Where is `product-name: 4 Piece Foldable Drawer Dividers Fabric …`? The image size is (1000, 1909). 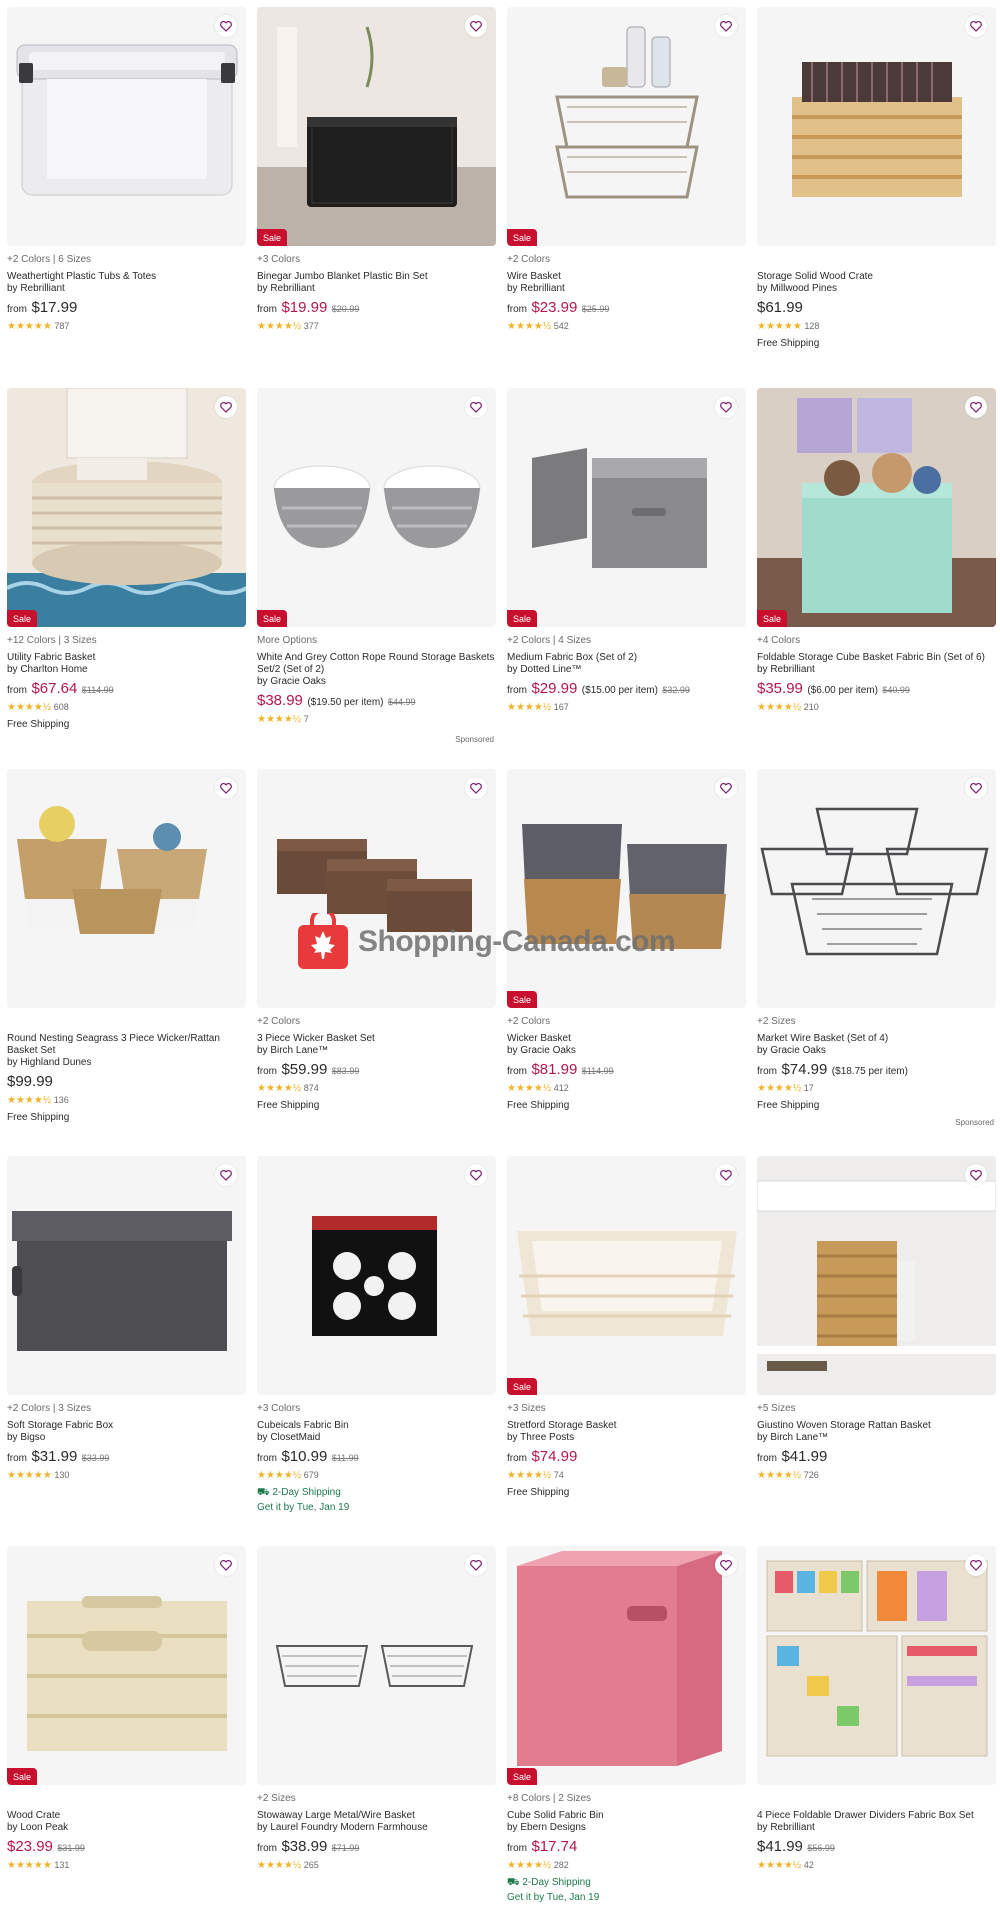
product-name: 4 Piece Foldable Drawer Dividers Fabric … is located at coordinates (876, 1816).